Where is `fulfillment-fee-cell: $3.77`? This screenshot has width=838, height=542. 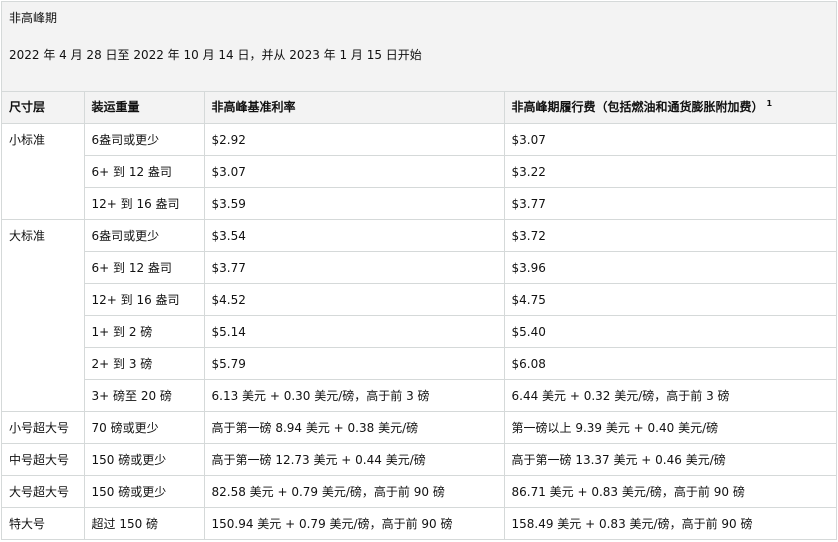 fulfillment-fee-cell: $3.77 is located at coordinates (669, 203).